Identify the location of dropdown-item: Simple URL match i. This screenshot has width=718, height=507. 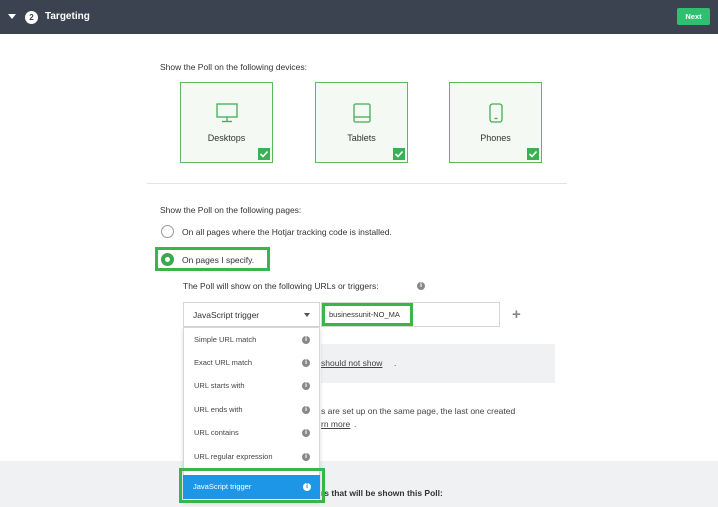
(251, 339).